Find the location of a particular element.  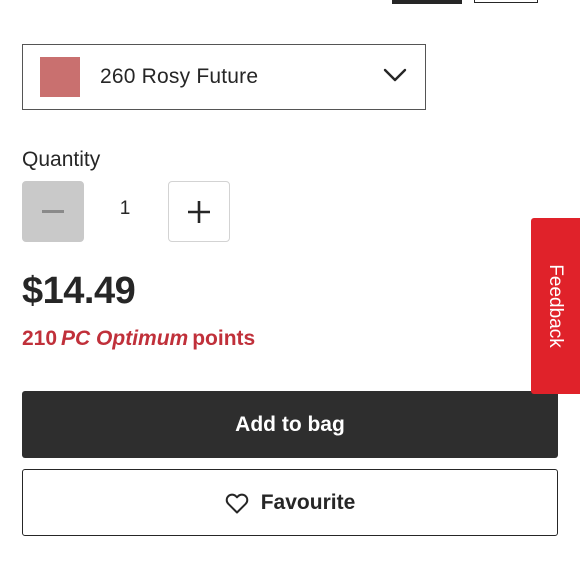

chevron-down-icon is located at coordinates (395, 75).